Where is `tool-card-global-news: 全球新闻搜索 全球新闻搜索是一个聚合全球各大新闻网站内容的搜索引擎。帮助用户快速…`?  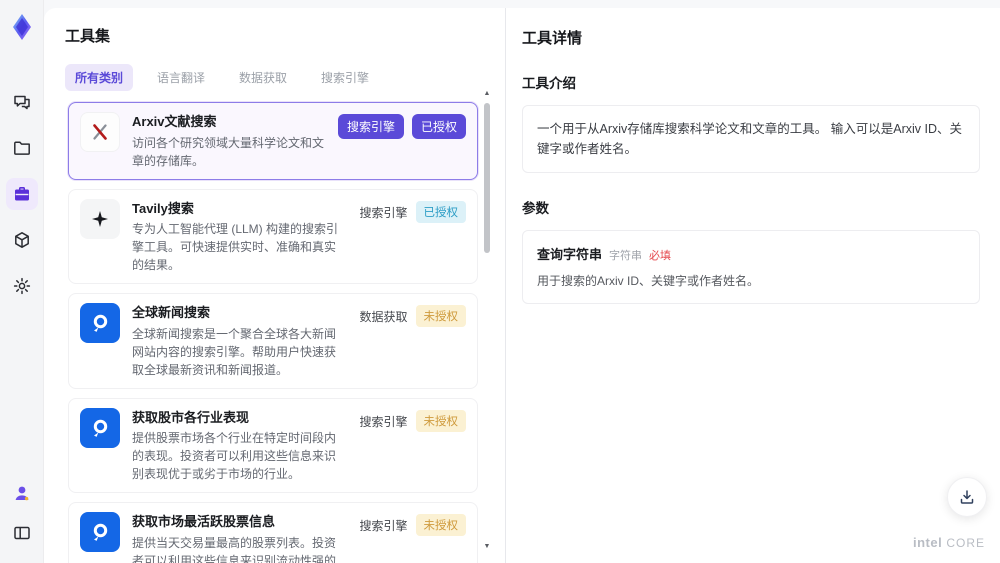 tool-card-global-news: 全球新闻搜索 全球新闻搜索是一个聚合全球各大新闻网站内容的搜索引擎。帮助用户快速… is located at coordinates (273, 341).